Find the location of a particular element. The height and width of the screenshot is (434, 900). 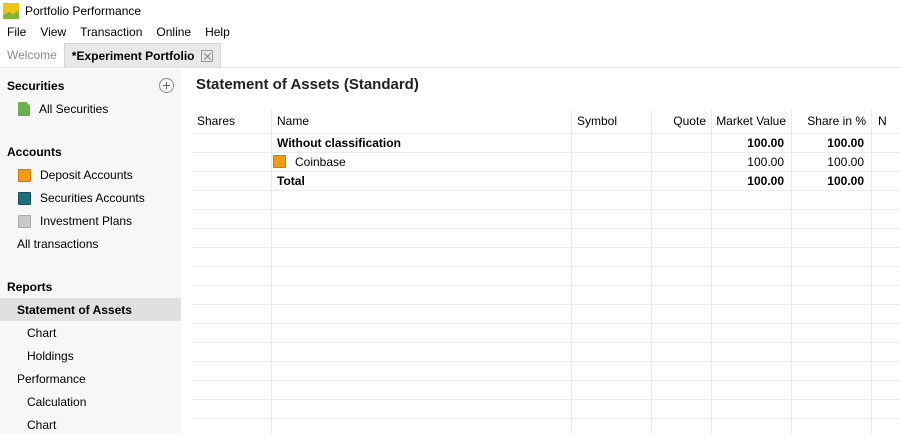

section-header-accounts: Accounts is located at coordinates (34, 152).